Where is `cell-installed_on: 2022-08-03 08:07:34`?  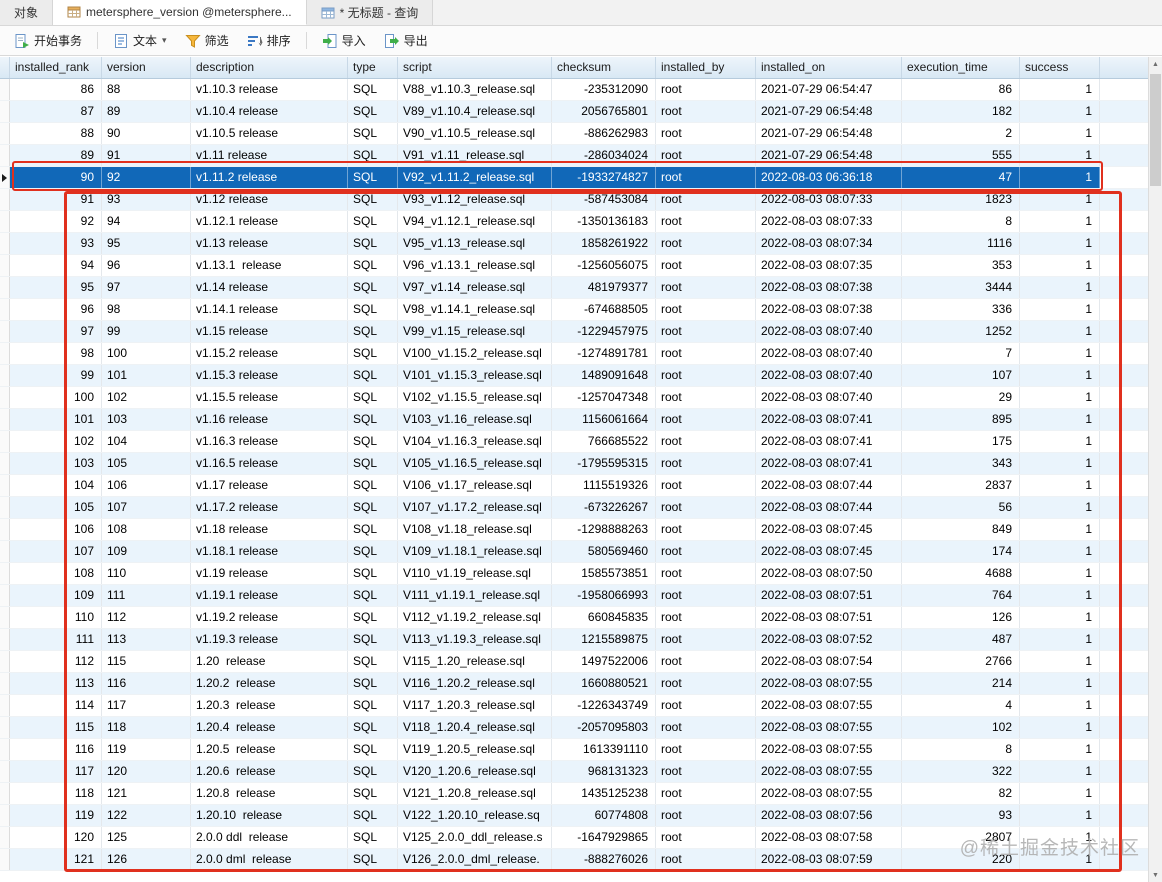
cell-installed_on: 2022-08-03 08:07:34 is located at coordinates (829, 243).